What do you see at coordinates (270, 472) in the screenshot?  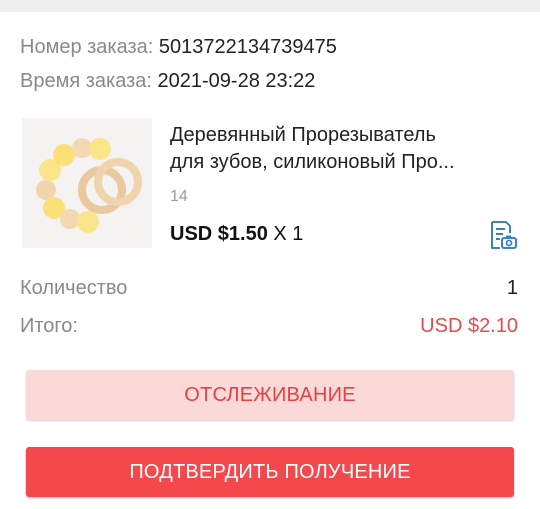 I see `confirm-receipt-button: ПОДТВЕРДИТЬ ПОЛУЧЕНИЕ` at bounding box center [270, 472].